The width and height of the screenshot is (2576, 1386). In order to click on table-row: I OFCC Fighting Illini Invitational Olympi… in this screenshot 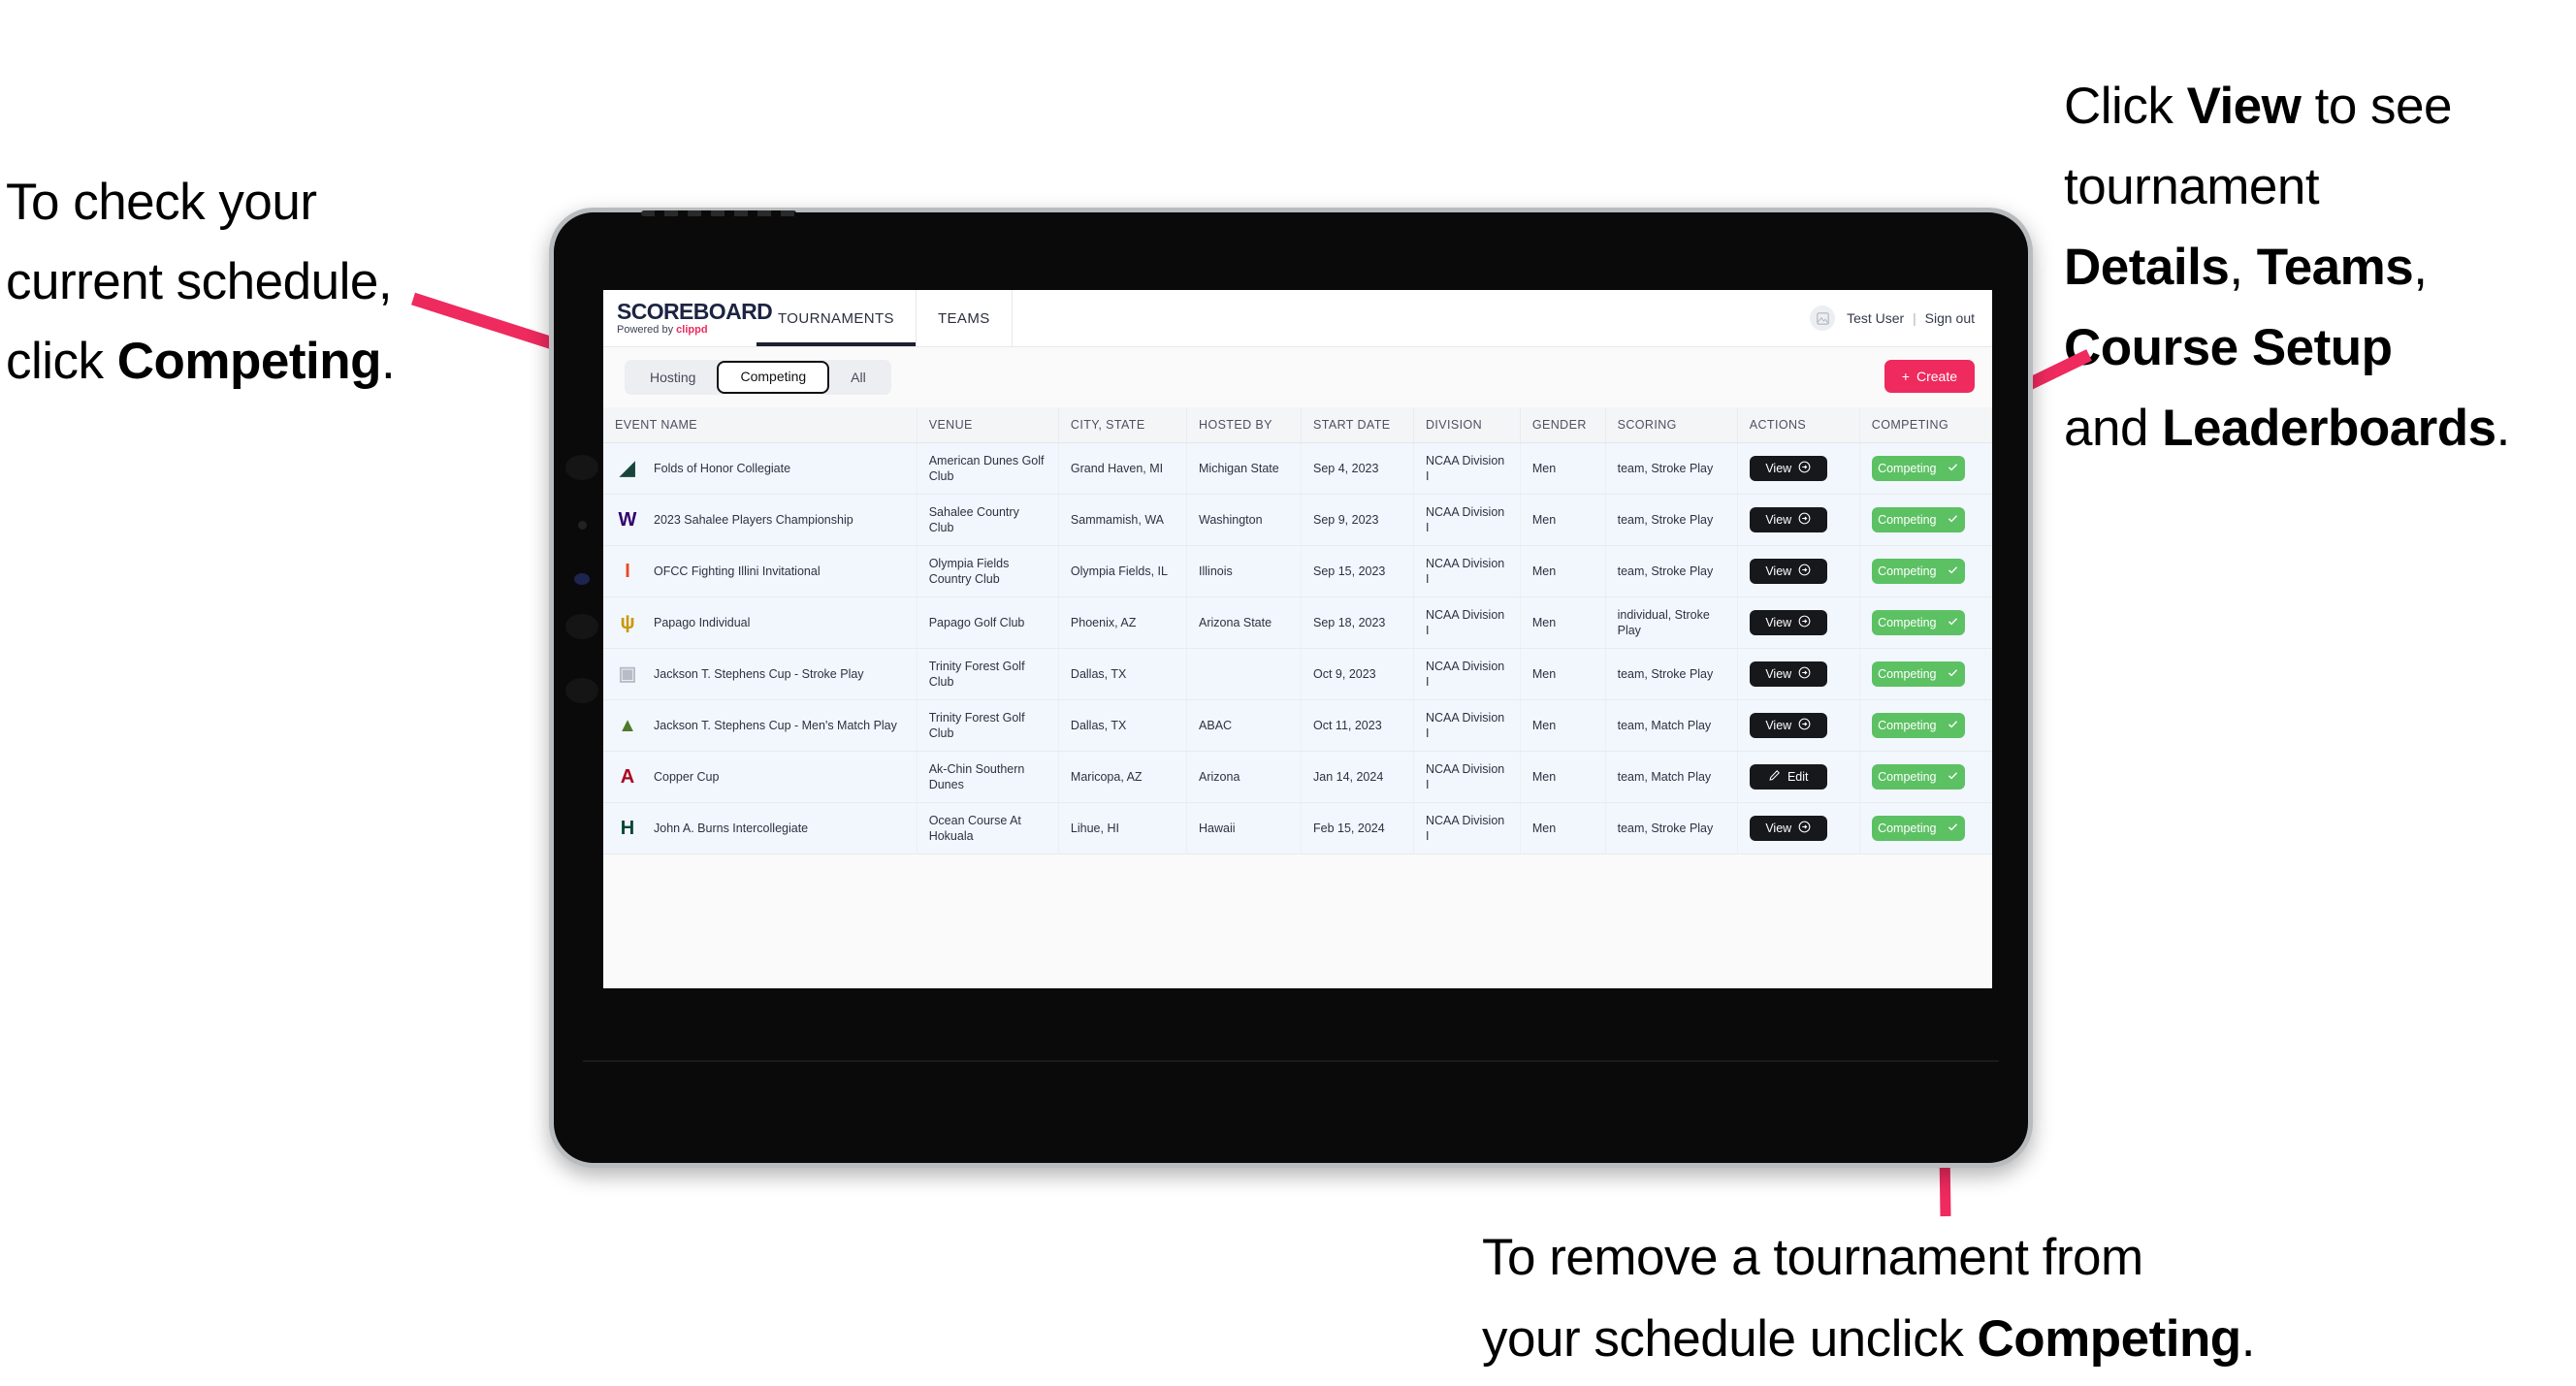, I will do `click(1297, 571)`.